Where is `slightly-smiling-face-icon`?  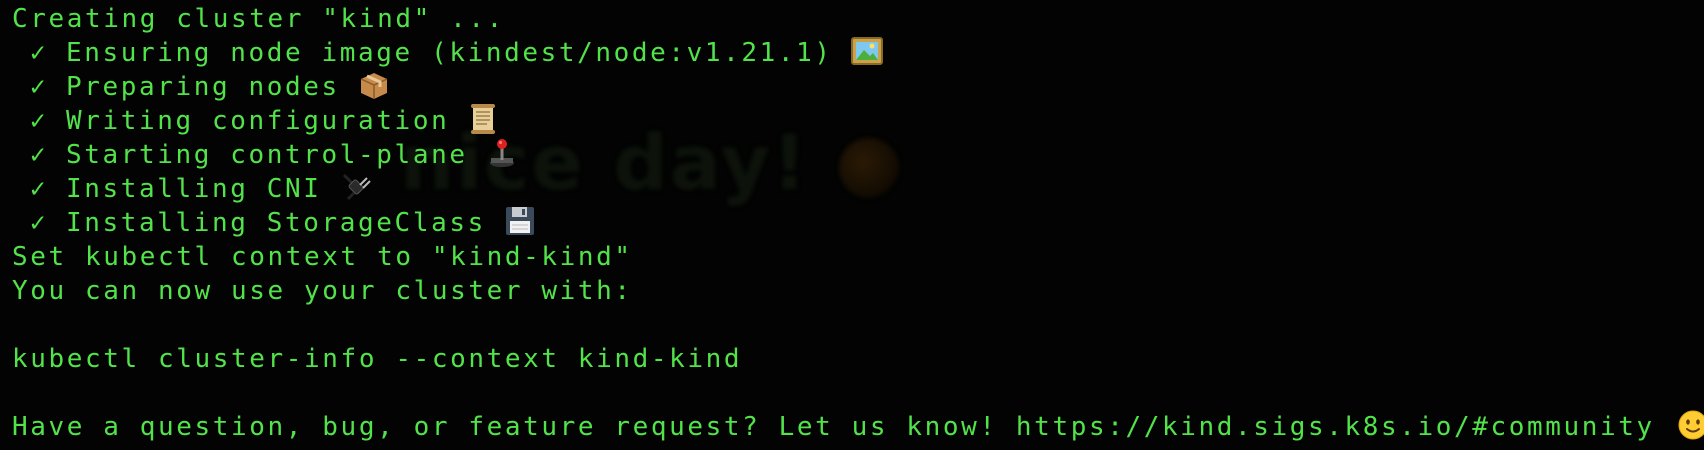
slightly-smiling-face-icon is located at coordinates (1690, 425).